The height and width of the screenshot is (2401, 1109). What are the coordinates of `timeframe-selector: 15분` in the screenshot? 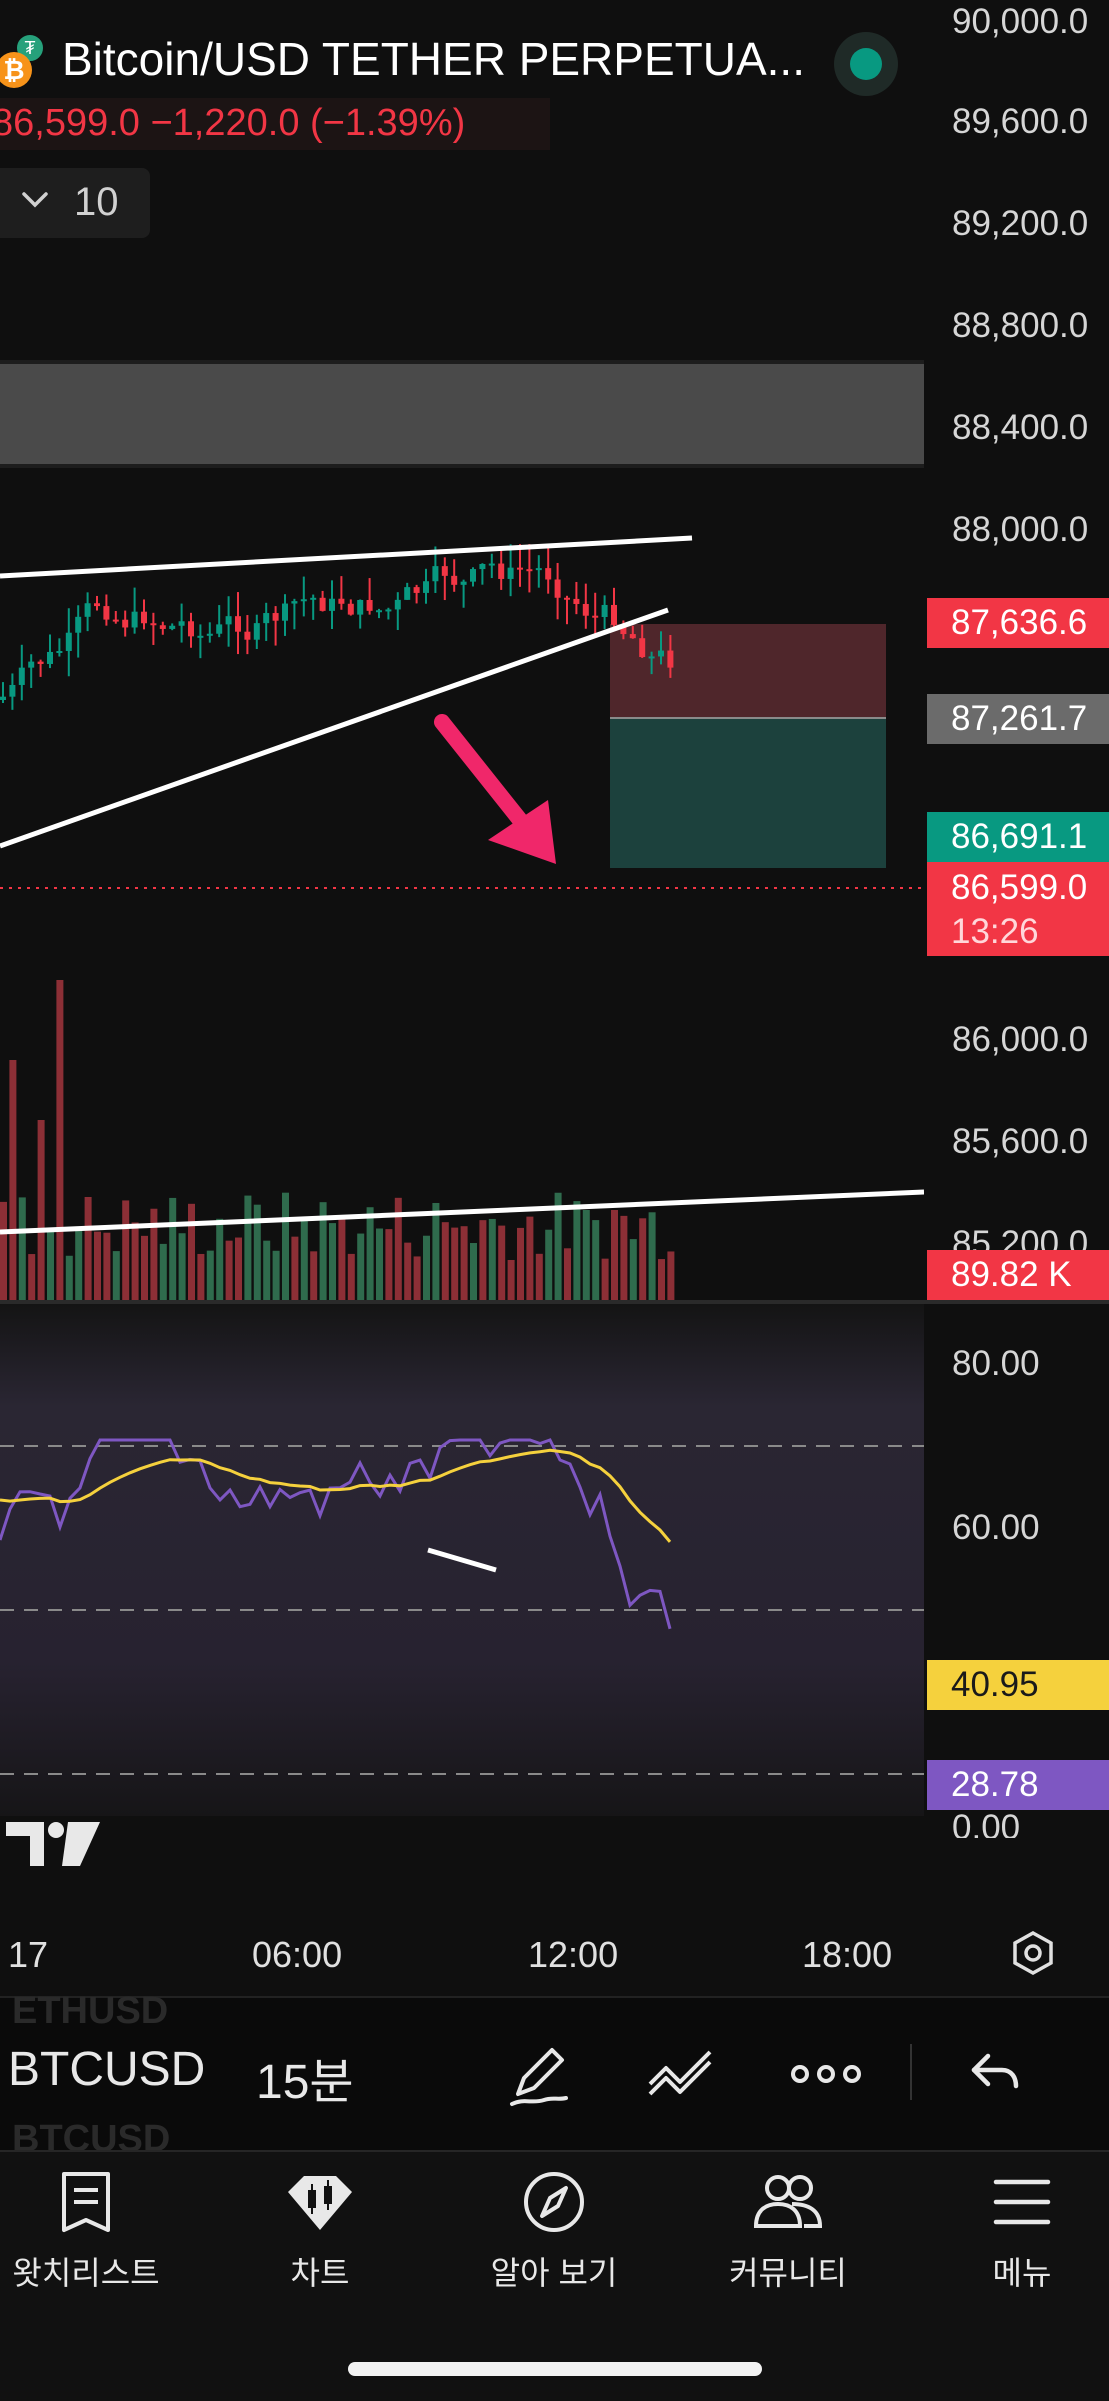 It's located at (305, 2077).